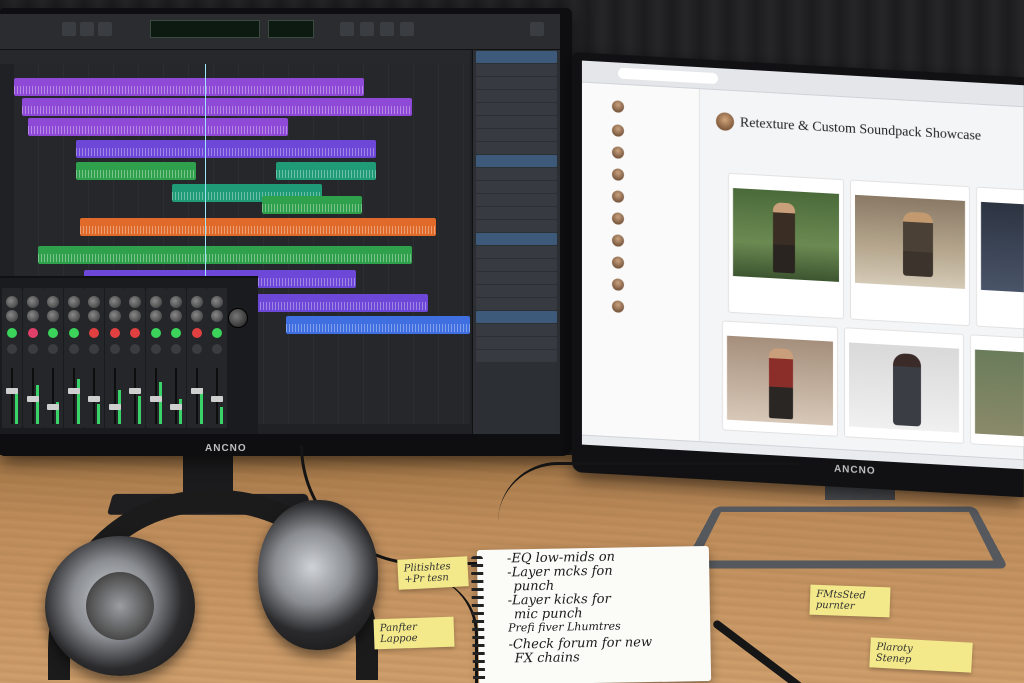  Describe the element at coordinates (235, 57) in the screenshot. I see `timeline-ruler` at that location.